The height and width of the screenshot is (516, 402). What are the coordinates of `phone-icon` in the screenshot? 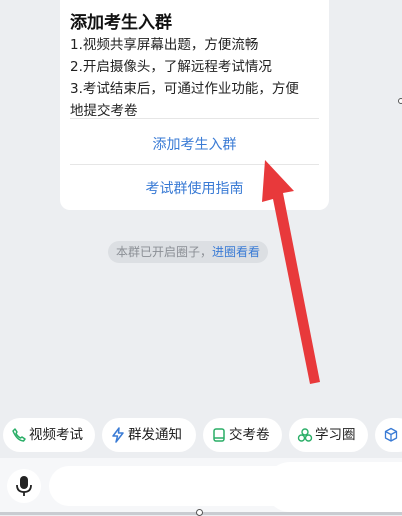 It's located at (19, 435).